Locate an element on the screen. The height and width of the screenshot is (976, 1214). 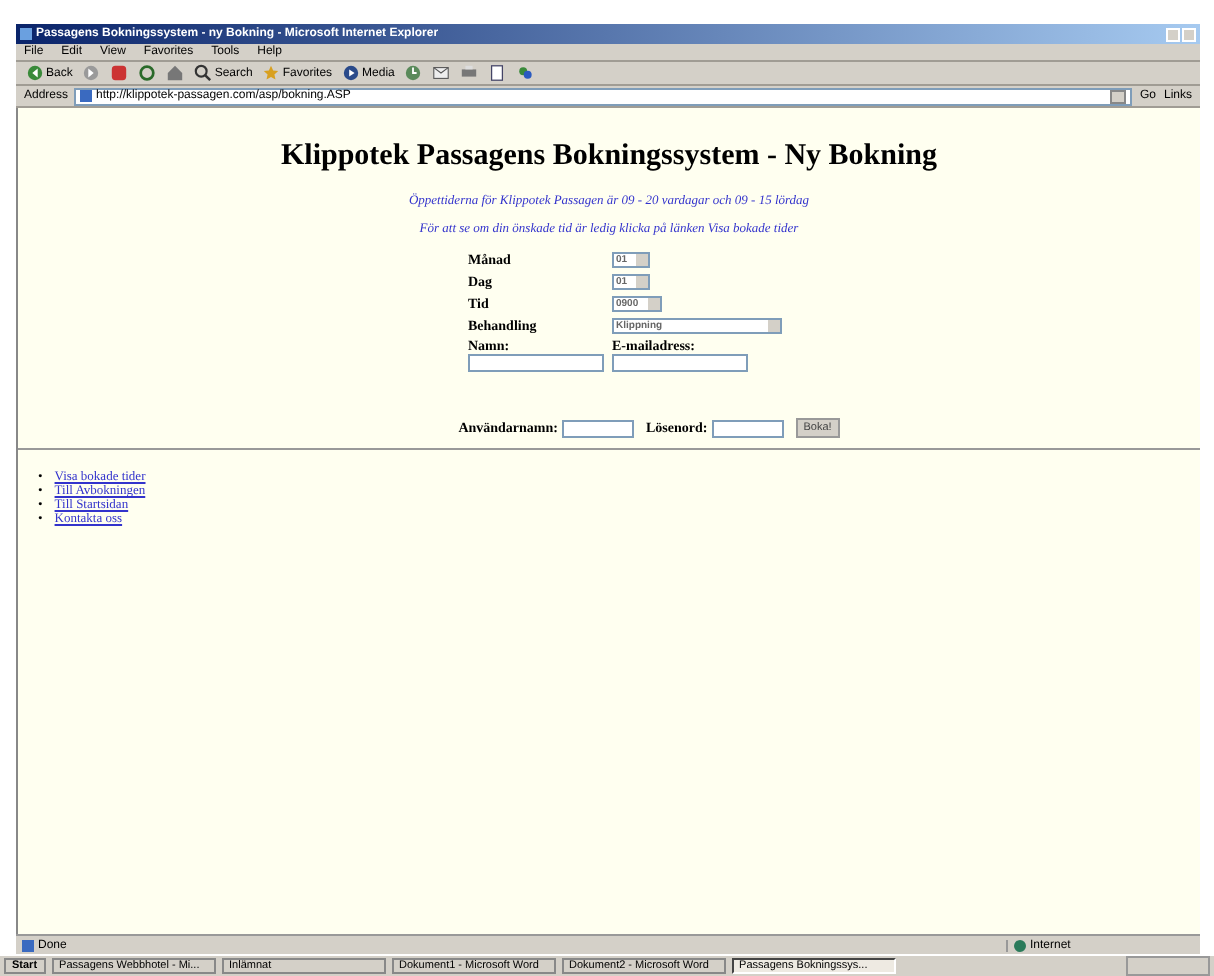
stop-icon is located at coordinates (119, 73).